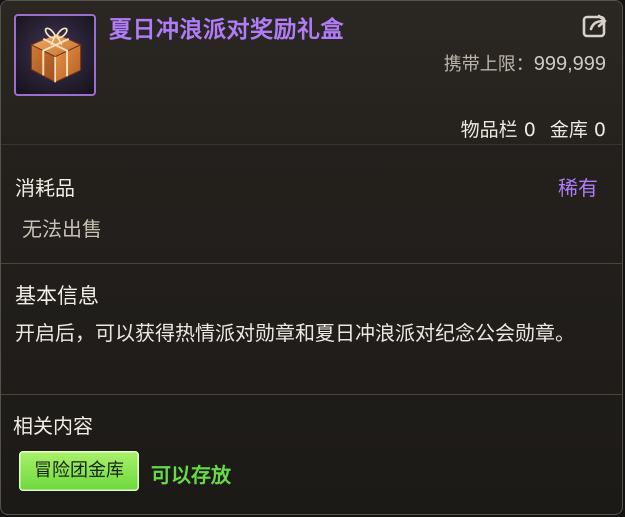 The height and width of the screenshot is (517, 625). Describe the element at coordinates (57, 296) in the screenshot. I see `basic-info-heading: 基本信息` at that location.